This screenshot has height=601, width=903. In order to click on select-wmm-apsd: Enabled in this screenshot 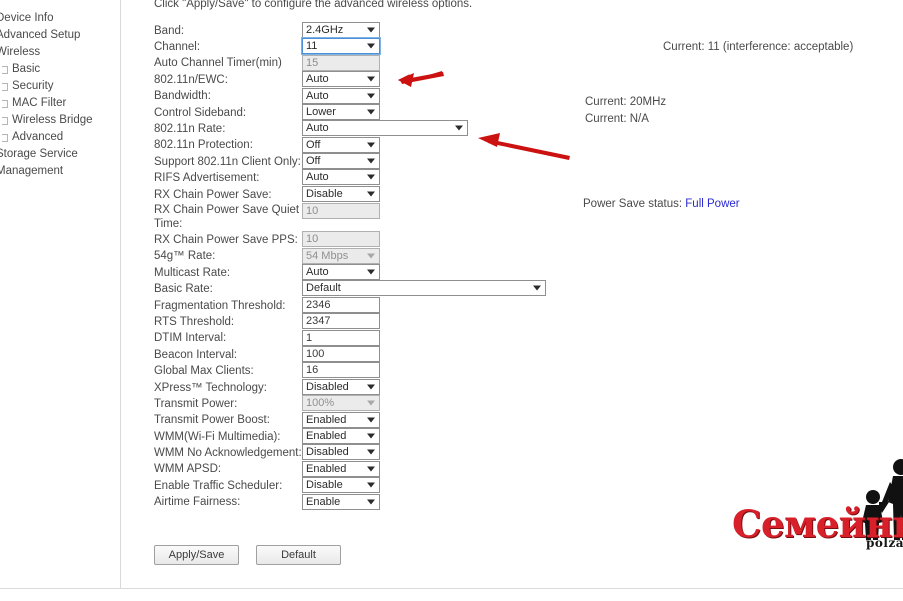, I will do `click(341, 468)`.